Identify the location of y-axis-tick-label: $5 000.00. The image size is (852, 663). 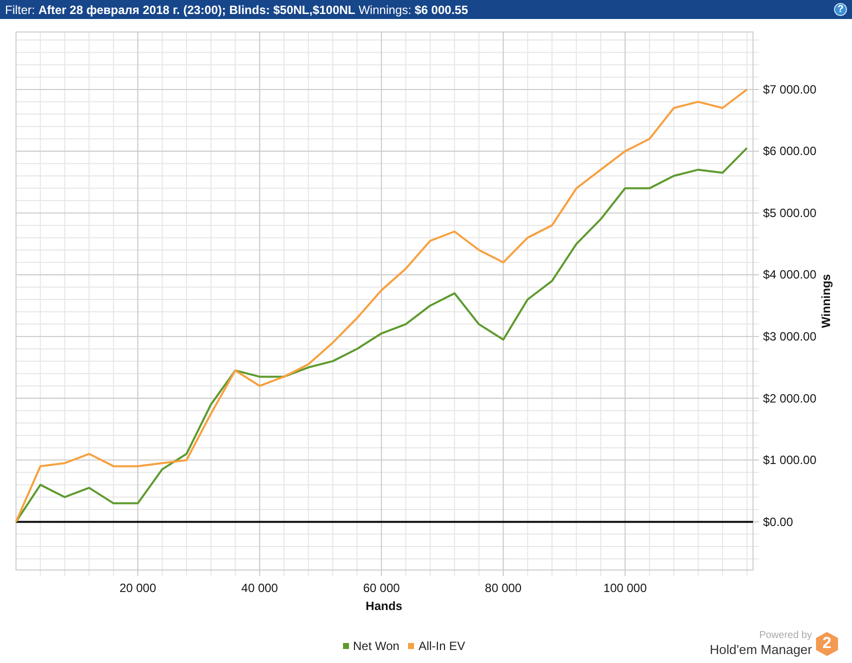
(789, 213).